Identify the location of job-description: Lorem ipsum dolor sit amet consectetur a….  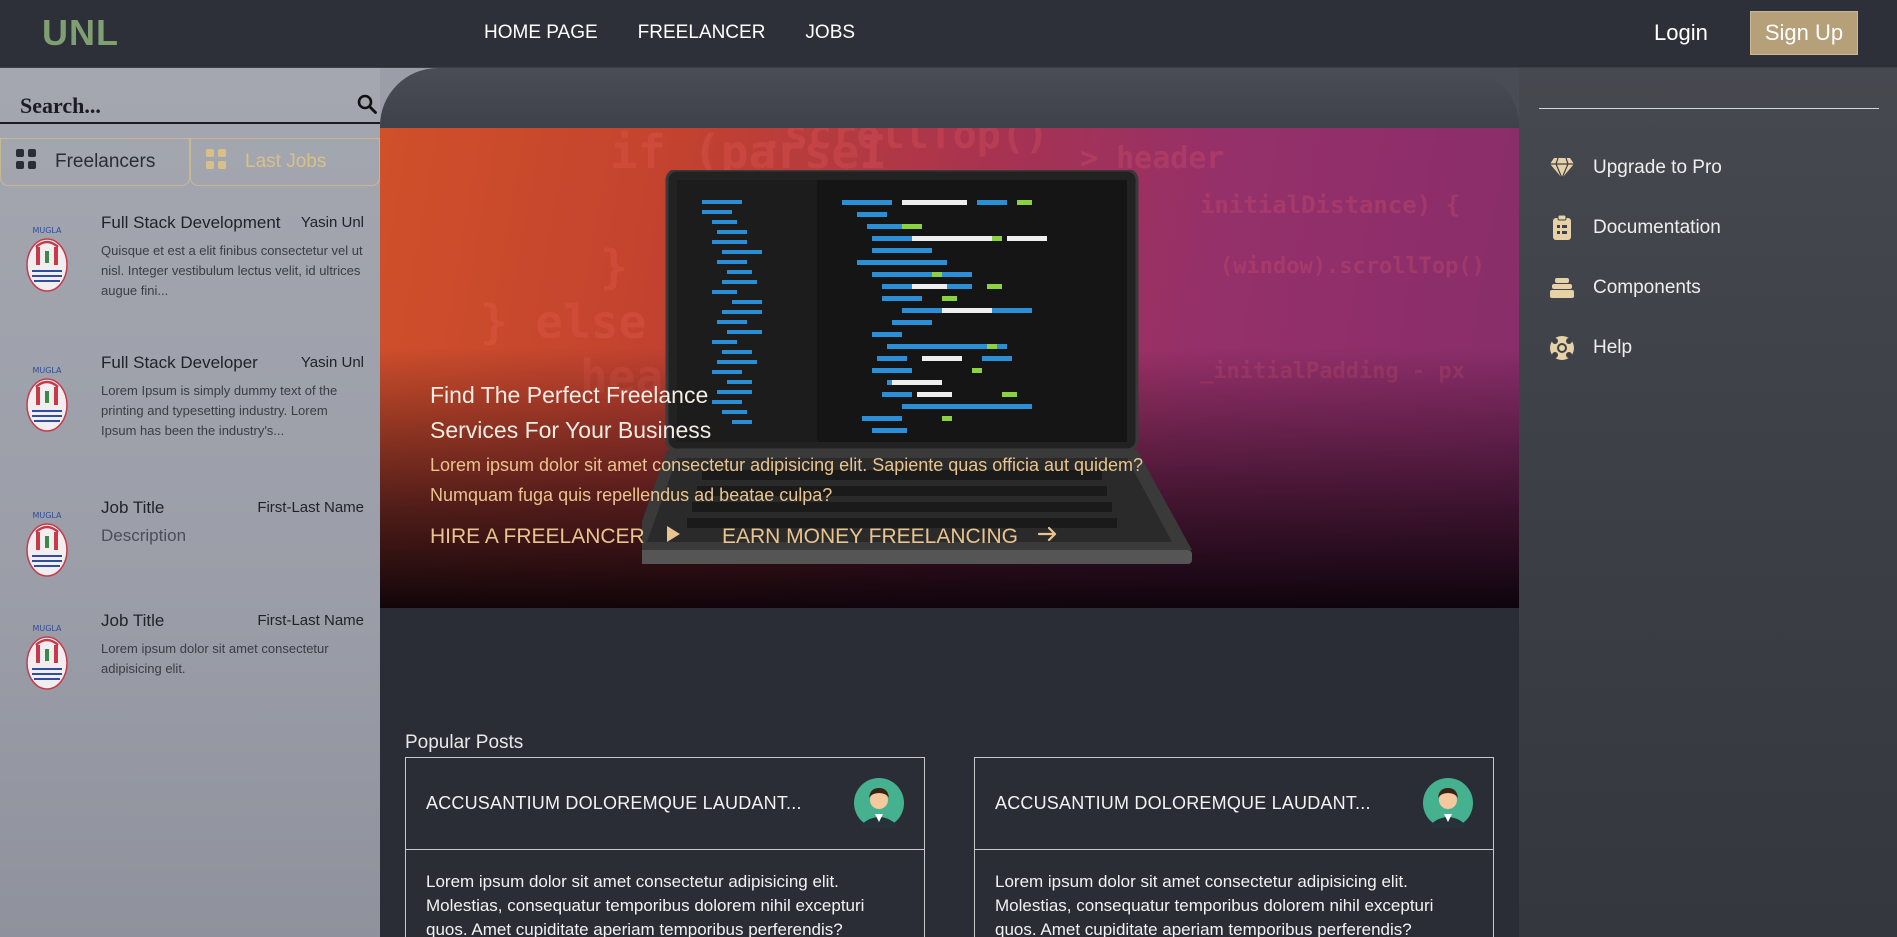
(215, 658).